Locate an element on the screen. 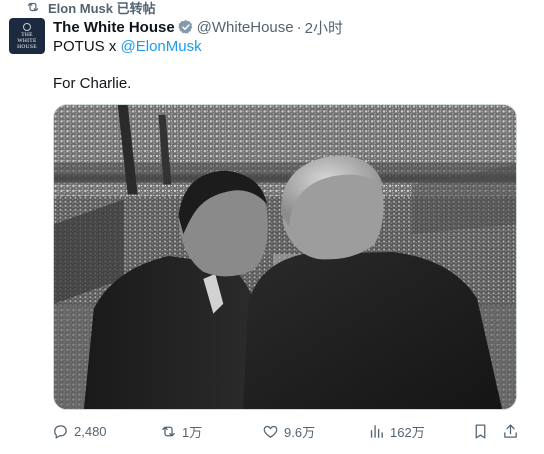 The width and height of the screenshot is (544, 454). share-icon is located at coordinates (510, 430).